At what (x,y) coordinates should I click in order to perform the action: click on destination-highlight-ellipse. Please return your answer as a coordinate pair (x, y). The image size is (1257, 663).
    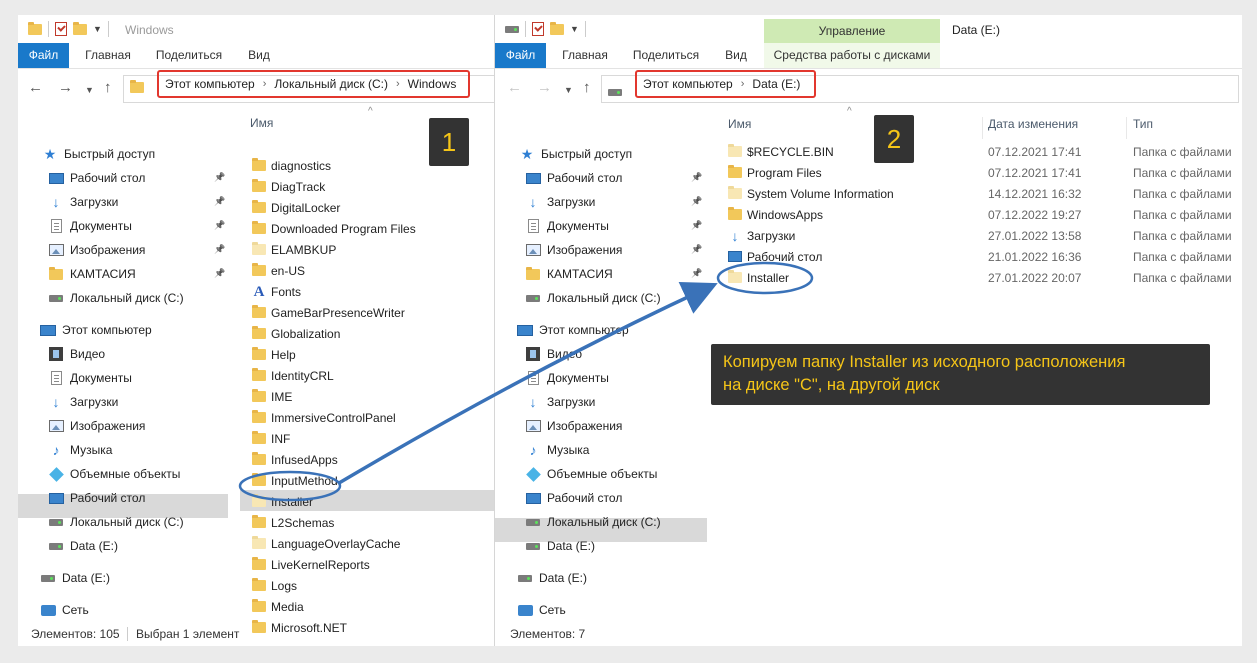
    Looking at the image, I should click on (765, 278).